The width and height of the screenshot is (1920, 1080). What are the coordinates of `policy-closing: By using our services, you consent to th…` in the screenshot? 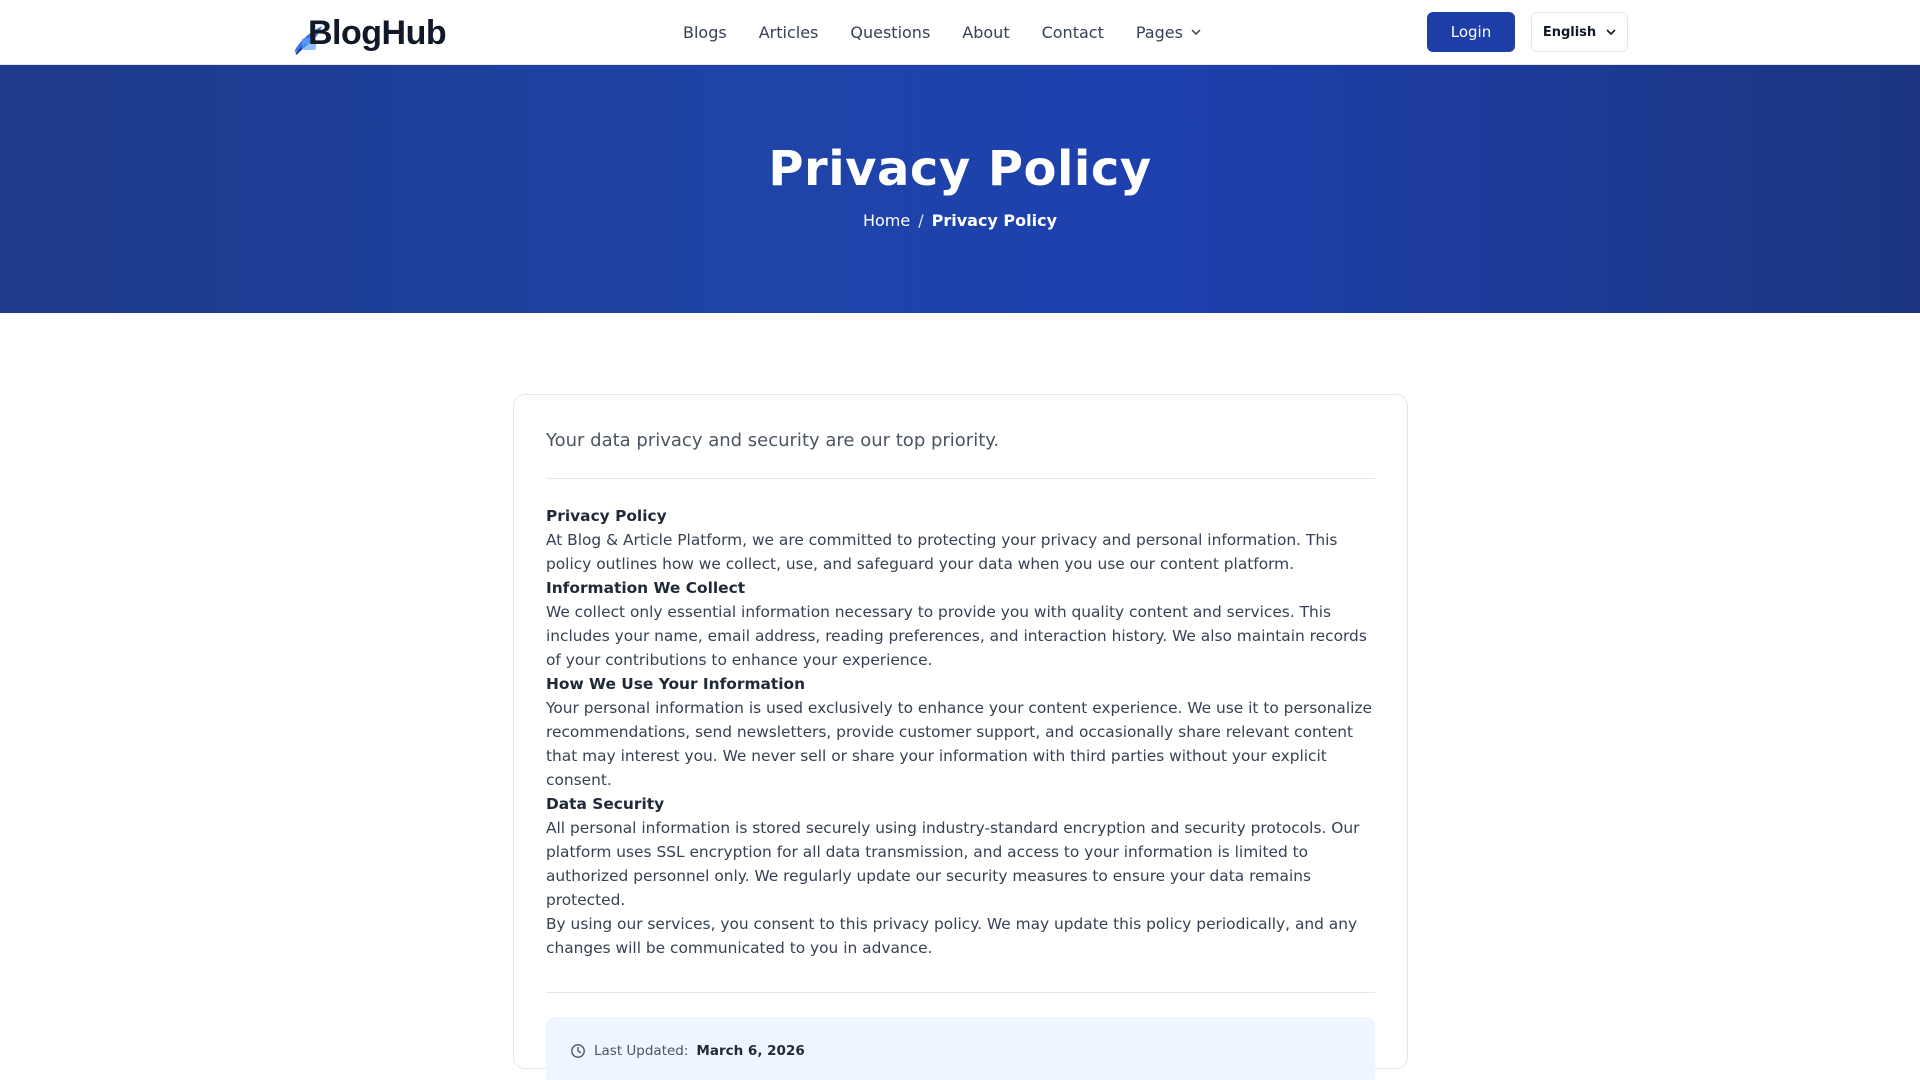 It's located at (952, 936).